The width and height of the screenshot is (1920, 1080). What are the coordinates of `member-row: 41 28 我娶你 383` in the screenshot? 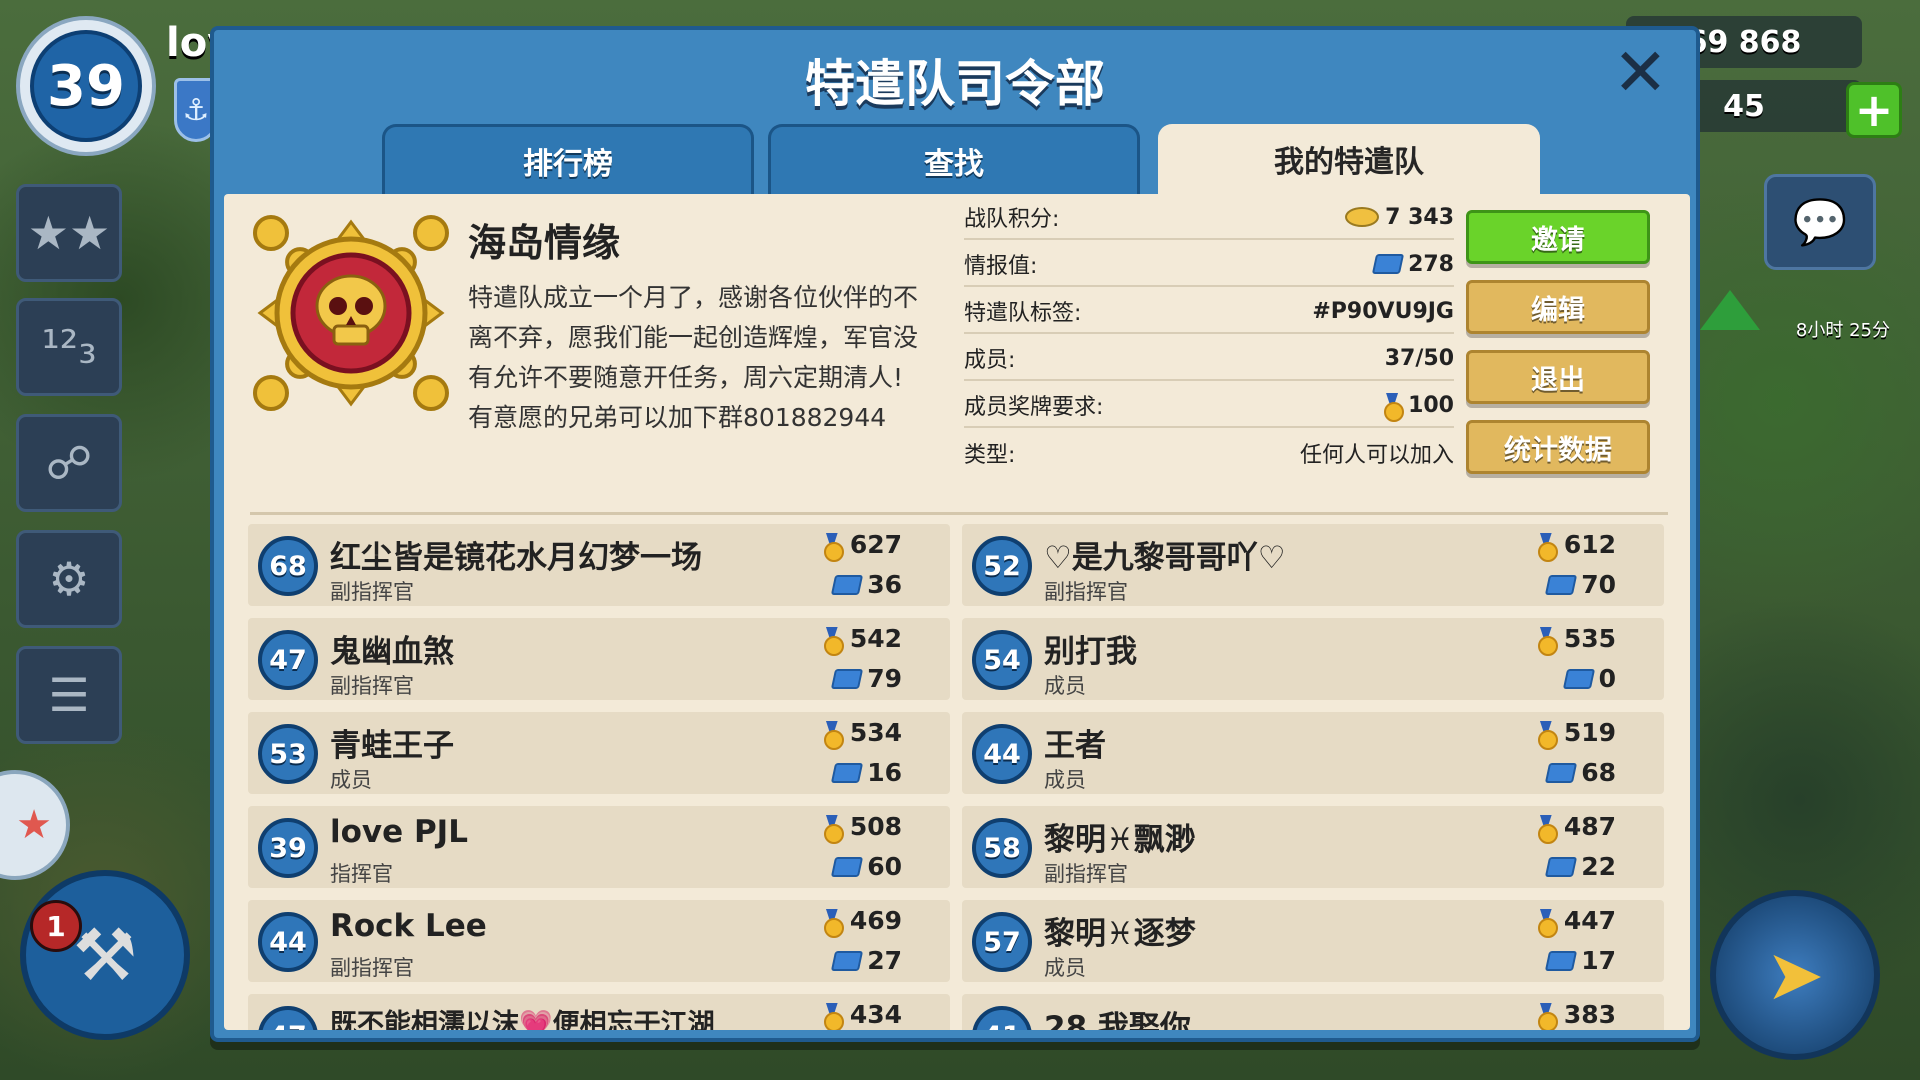 It's located at (1313, 1012).